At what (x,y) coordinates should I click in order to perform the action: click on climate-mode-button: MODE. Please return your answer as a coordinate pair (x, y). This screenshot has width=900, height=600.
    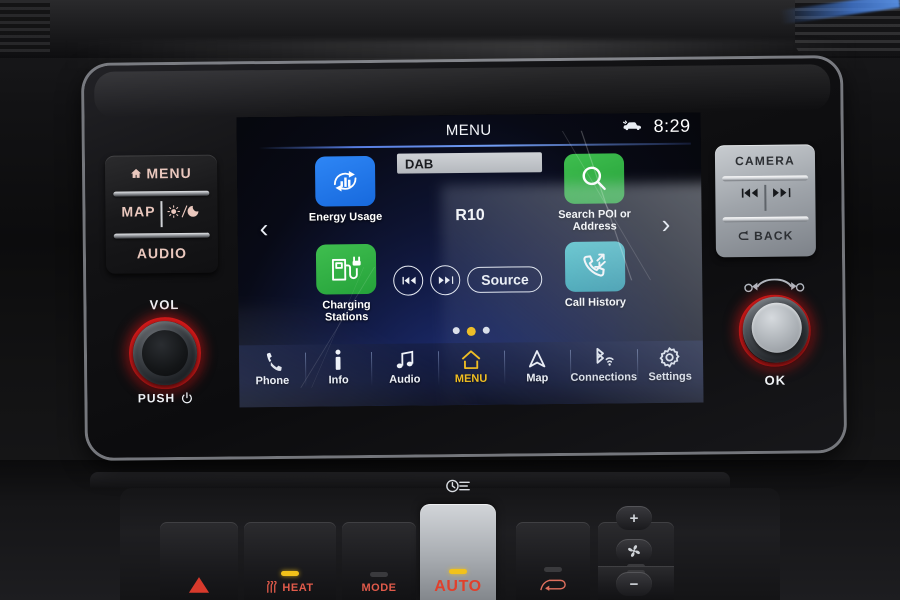
    Looking at the image, I should click on (379, 561).